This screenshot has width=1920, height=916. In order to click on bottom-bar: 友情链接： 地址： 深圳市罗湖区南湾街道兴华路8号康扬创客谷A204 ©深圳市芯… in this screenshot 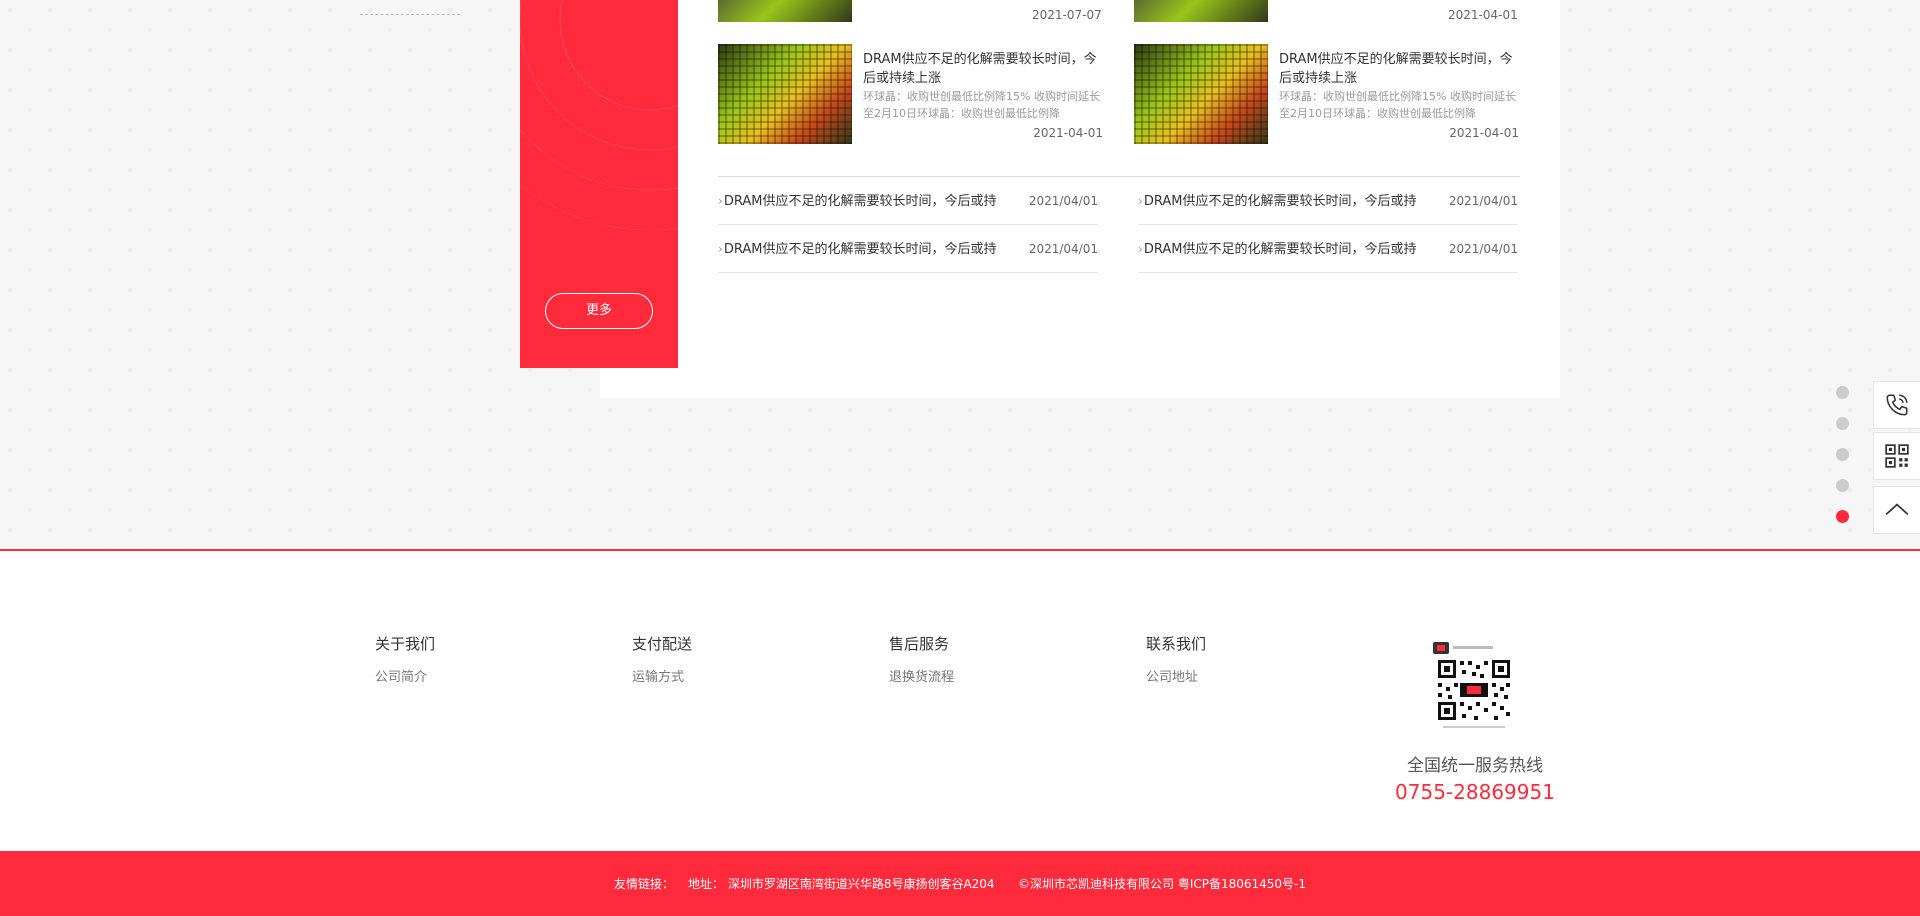, I will do `click(960, 883)`.